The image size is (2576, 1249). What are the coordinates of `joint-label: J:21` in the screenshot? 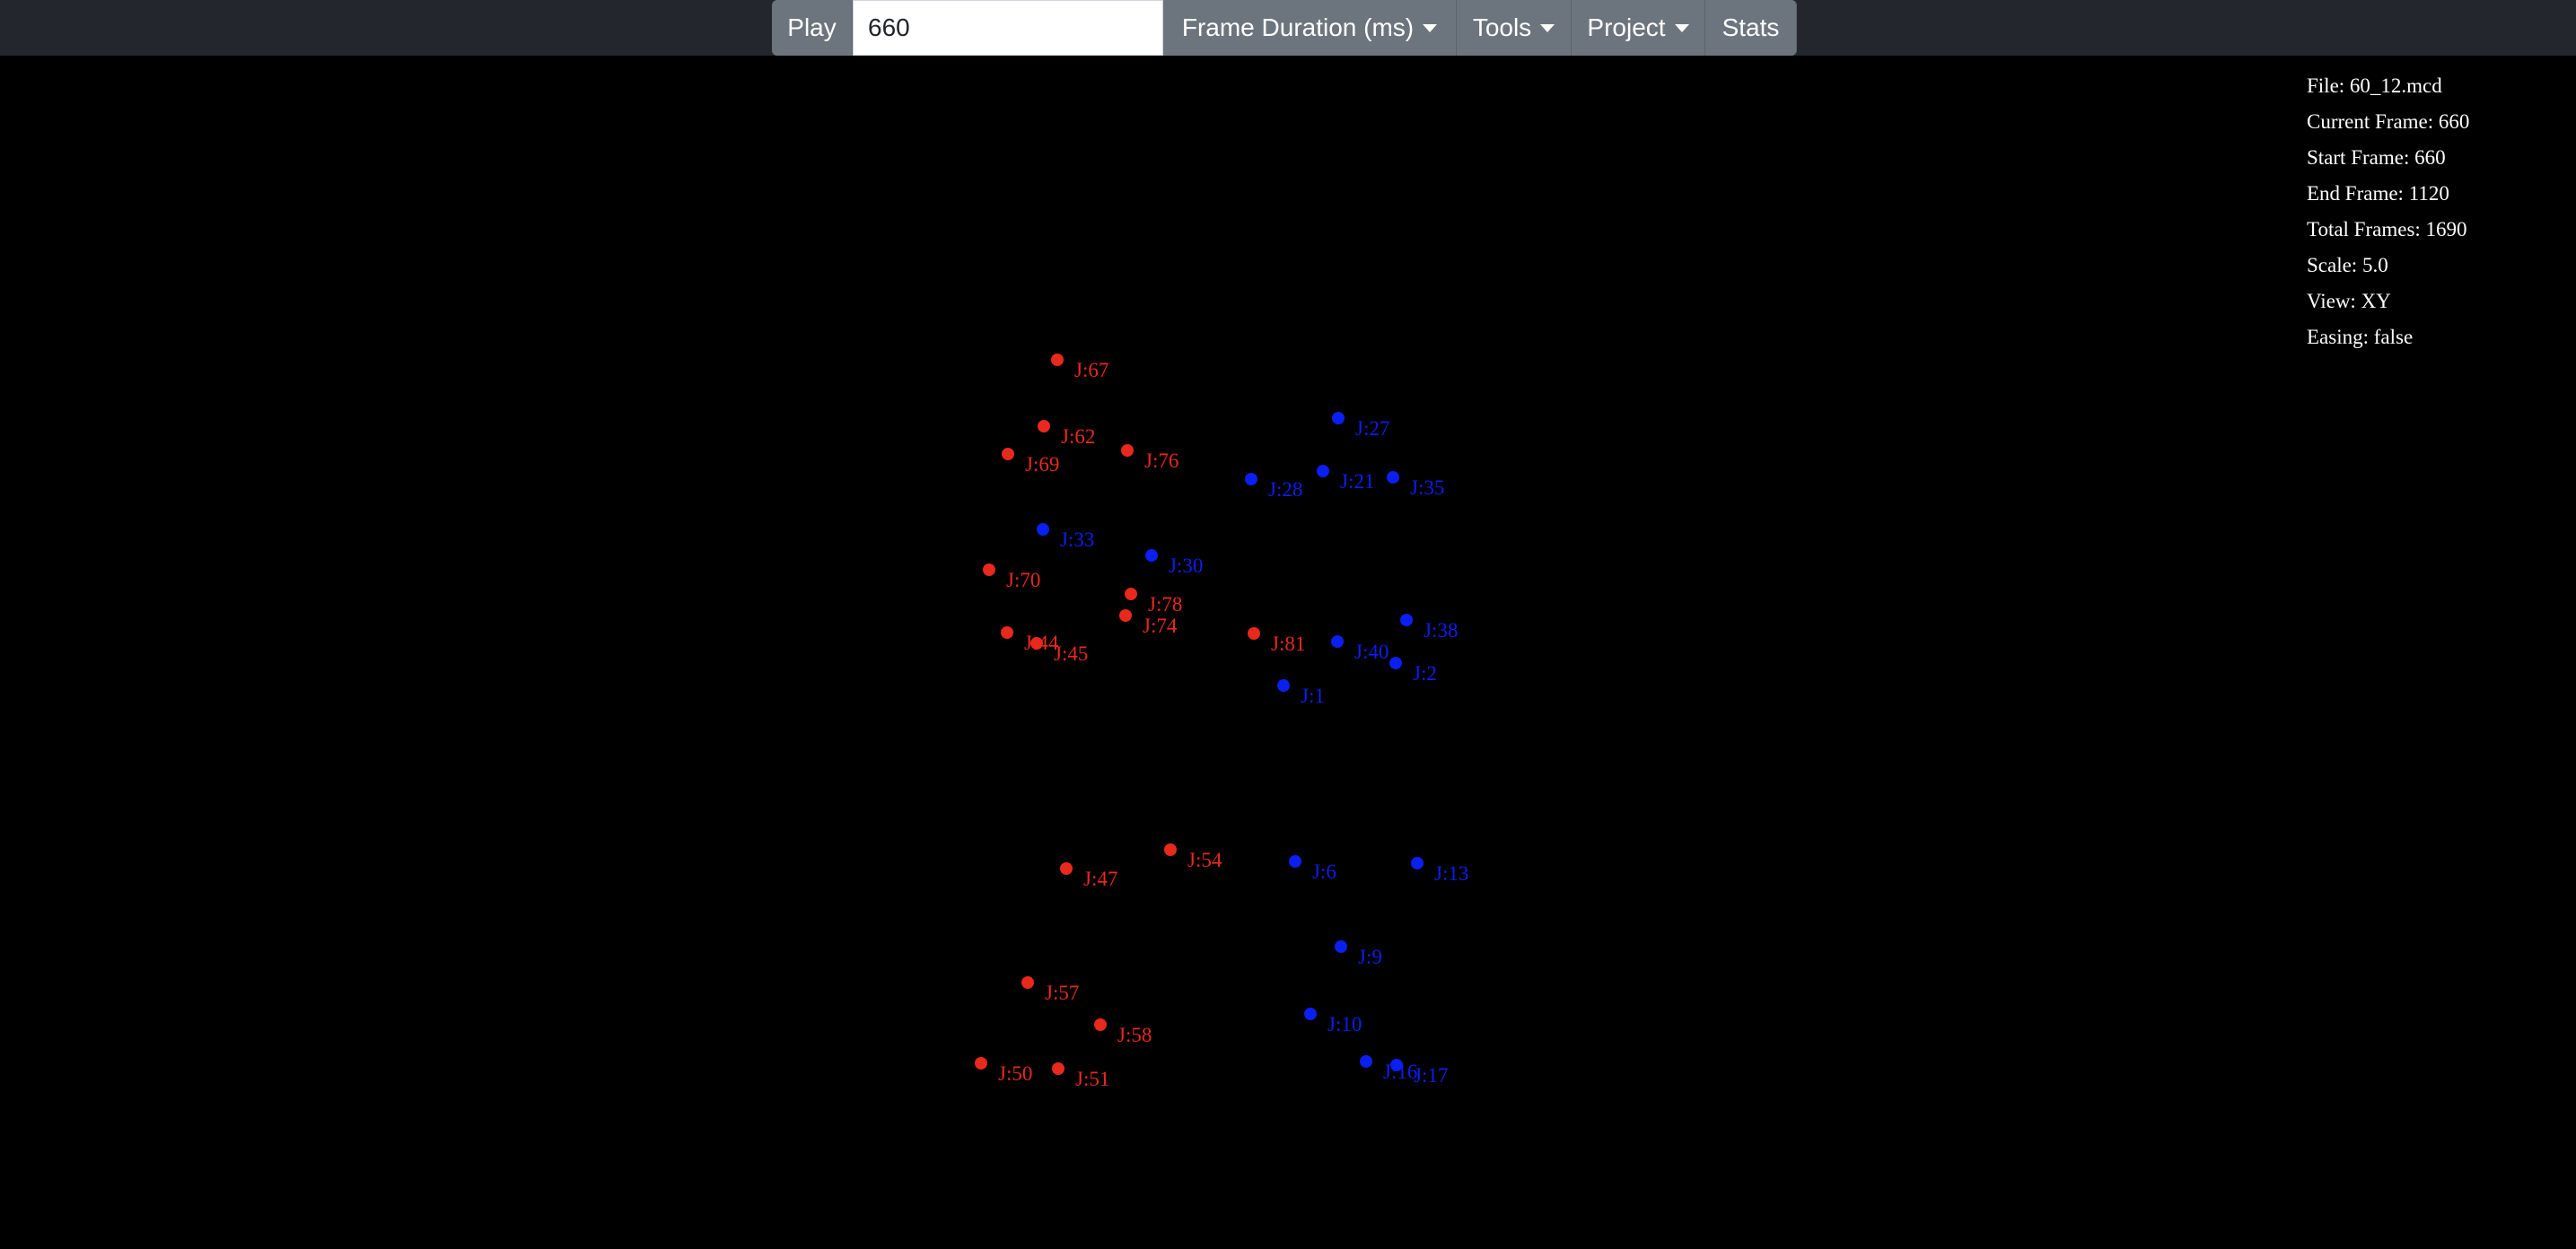 It's located at (1357, 481).